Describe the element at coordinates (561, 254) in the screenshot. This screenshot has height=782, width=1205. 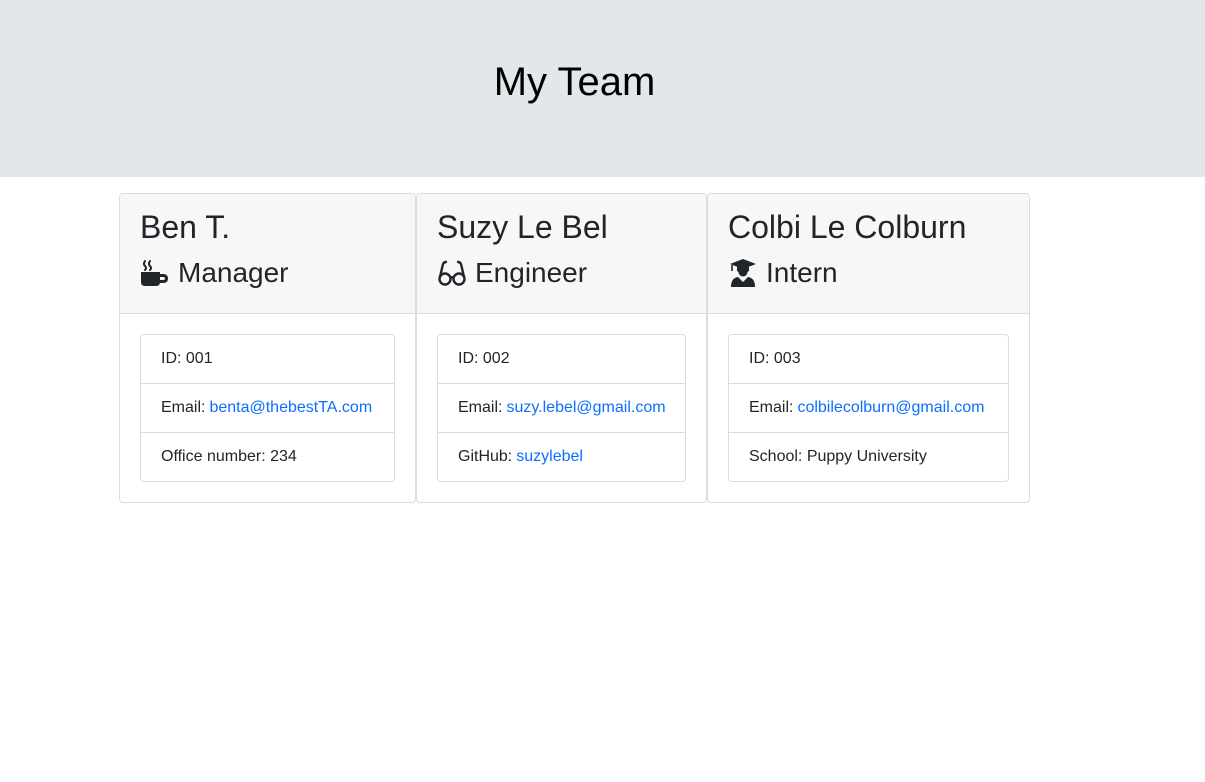
I see `card-header: Suzy Le Bel Engineer` at that location.